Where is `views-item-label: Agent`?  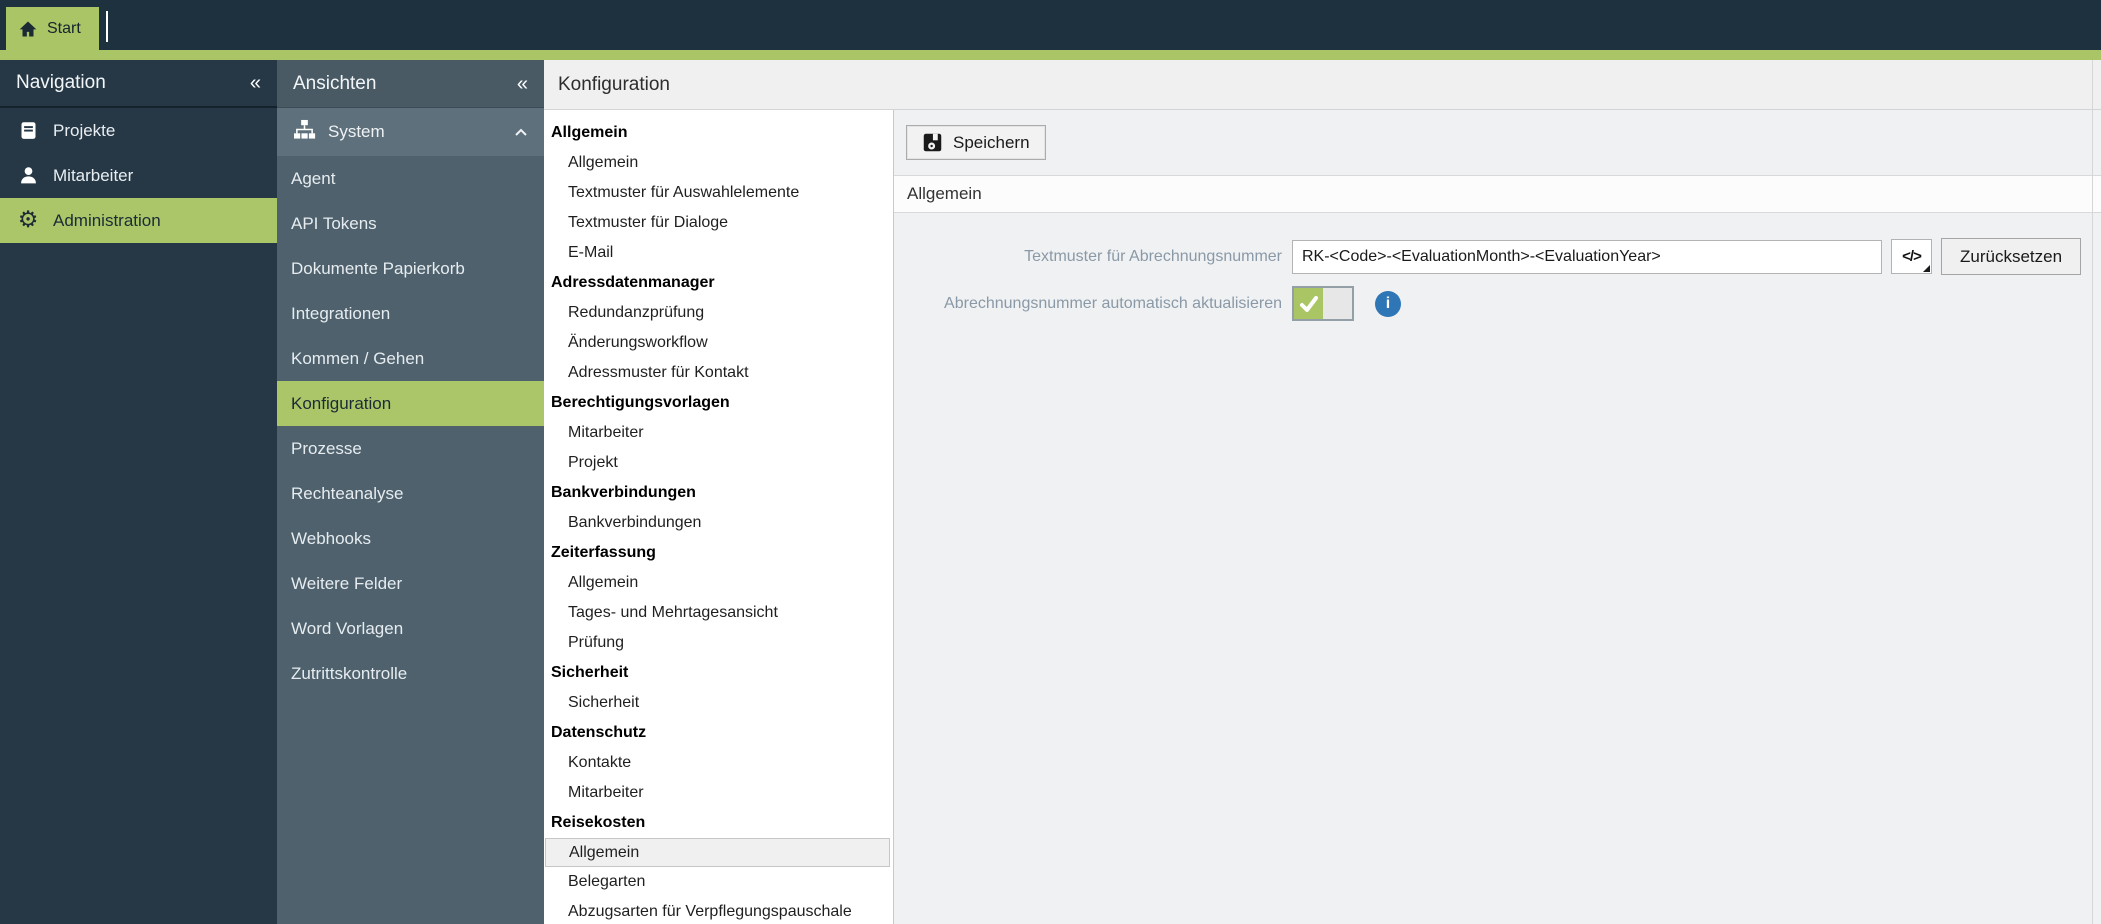
views-item-label: Agent is located at coordinates (313, 178).